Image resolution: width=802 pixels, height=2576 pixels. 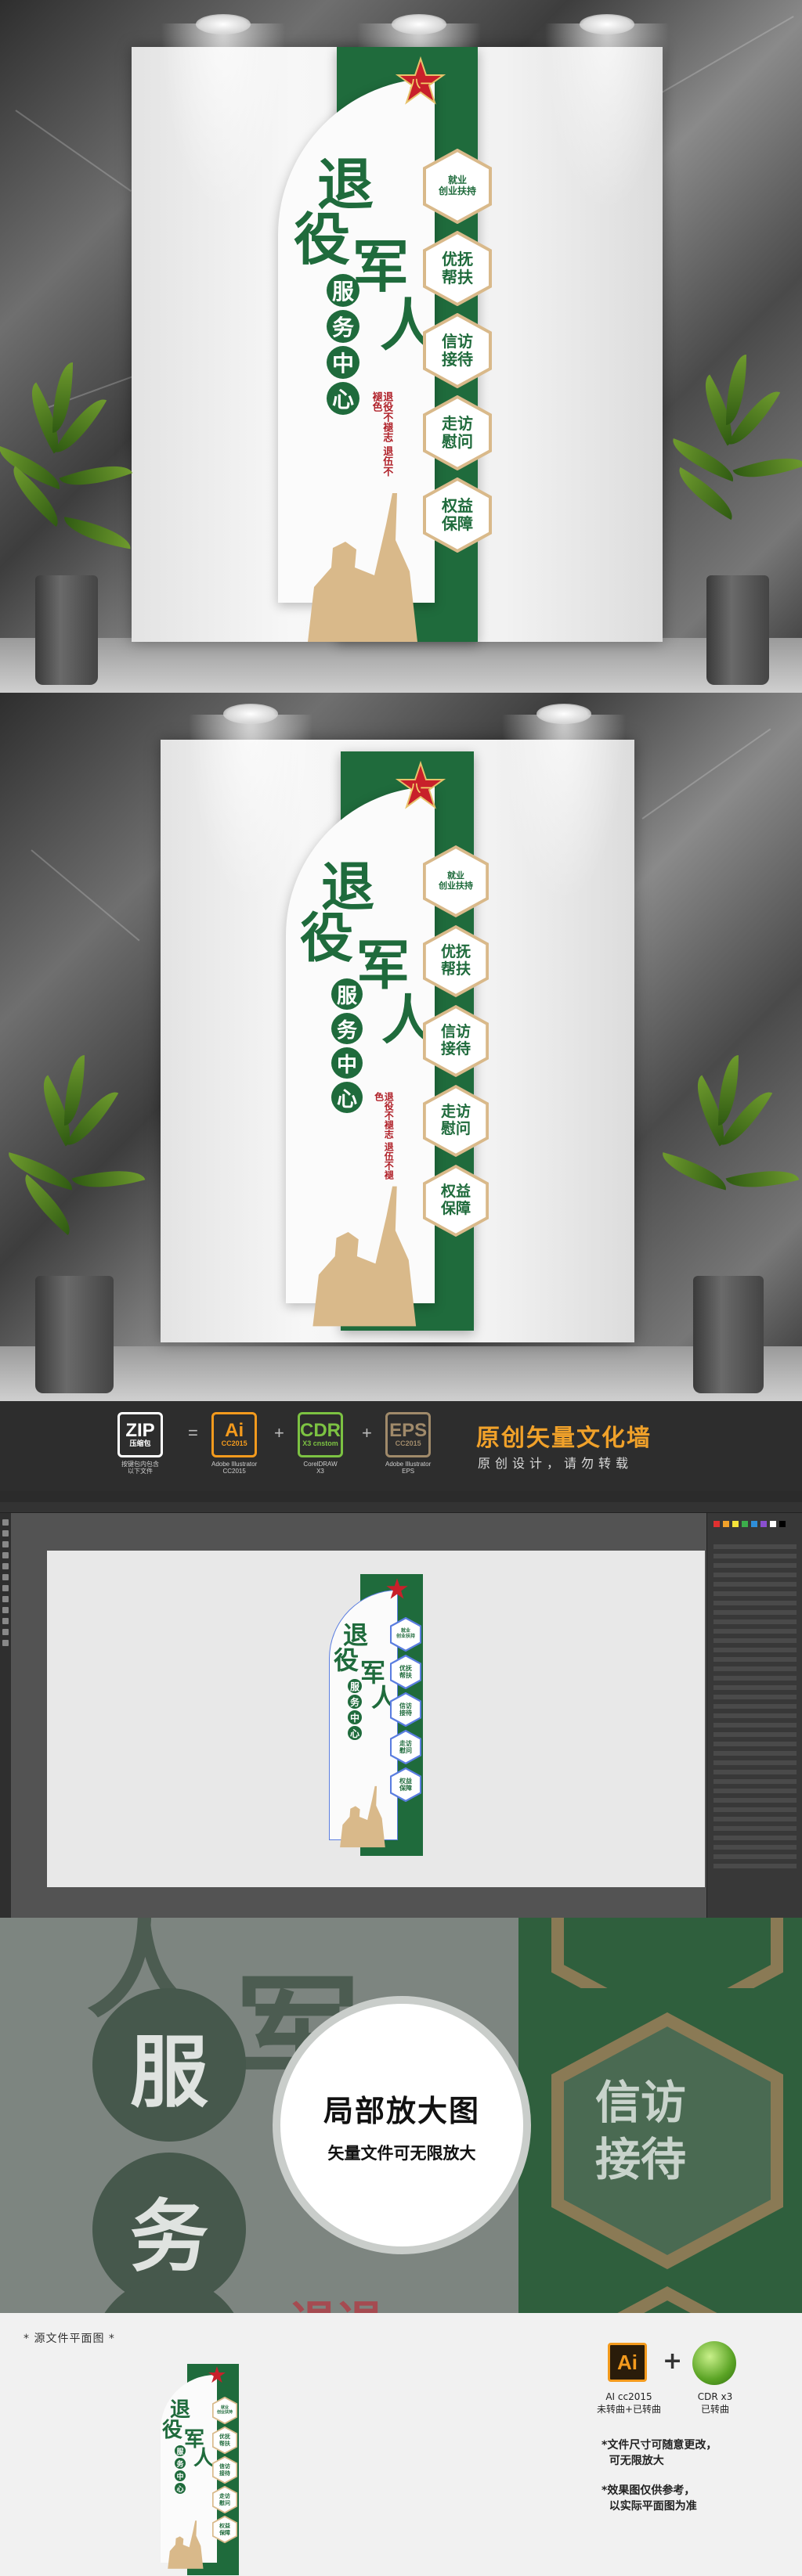 What do you see at coordinates (402, 2125) in the screenshot?
I see `magnifier-lens: 局部放大图 矢量文件可无限放大` at bounding box center [402, 2125].